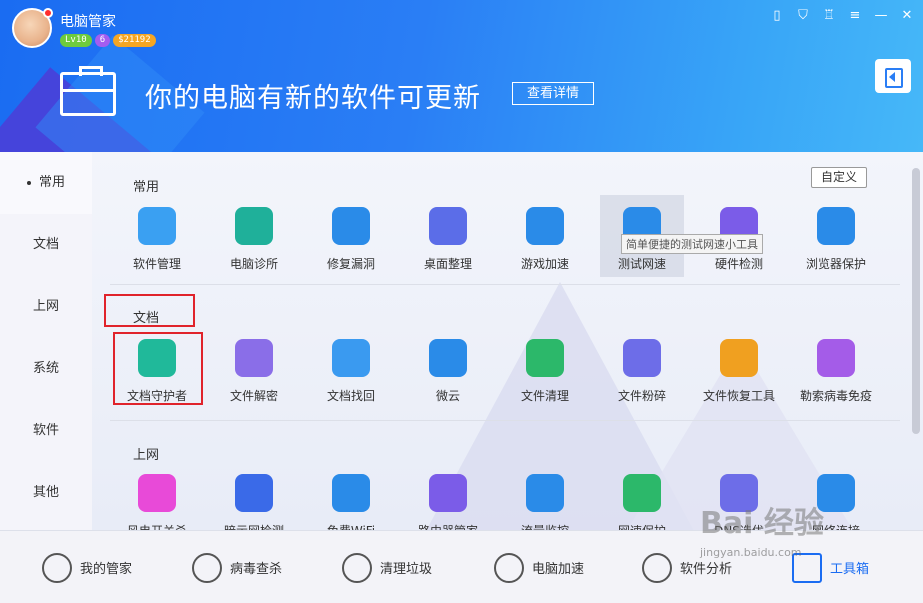 Image resolution: width=923 pixels, height=603 pixels. Describe the element at coordinates (448, 379) in the screenshot. I see `tool-weiyun-cloud: 微云` at that location.